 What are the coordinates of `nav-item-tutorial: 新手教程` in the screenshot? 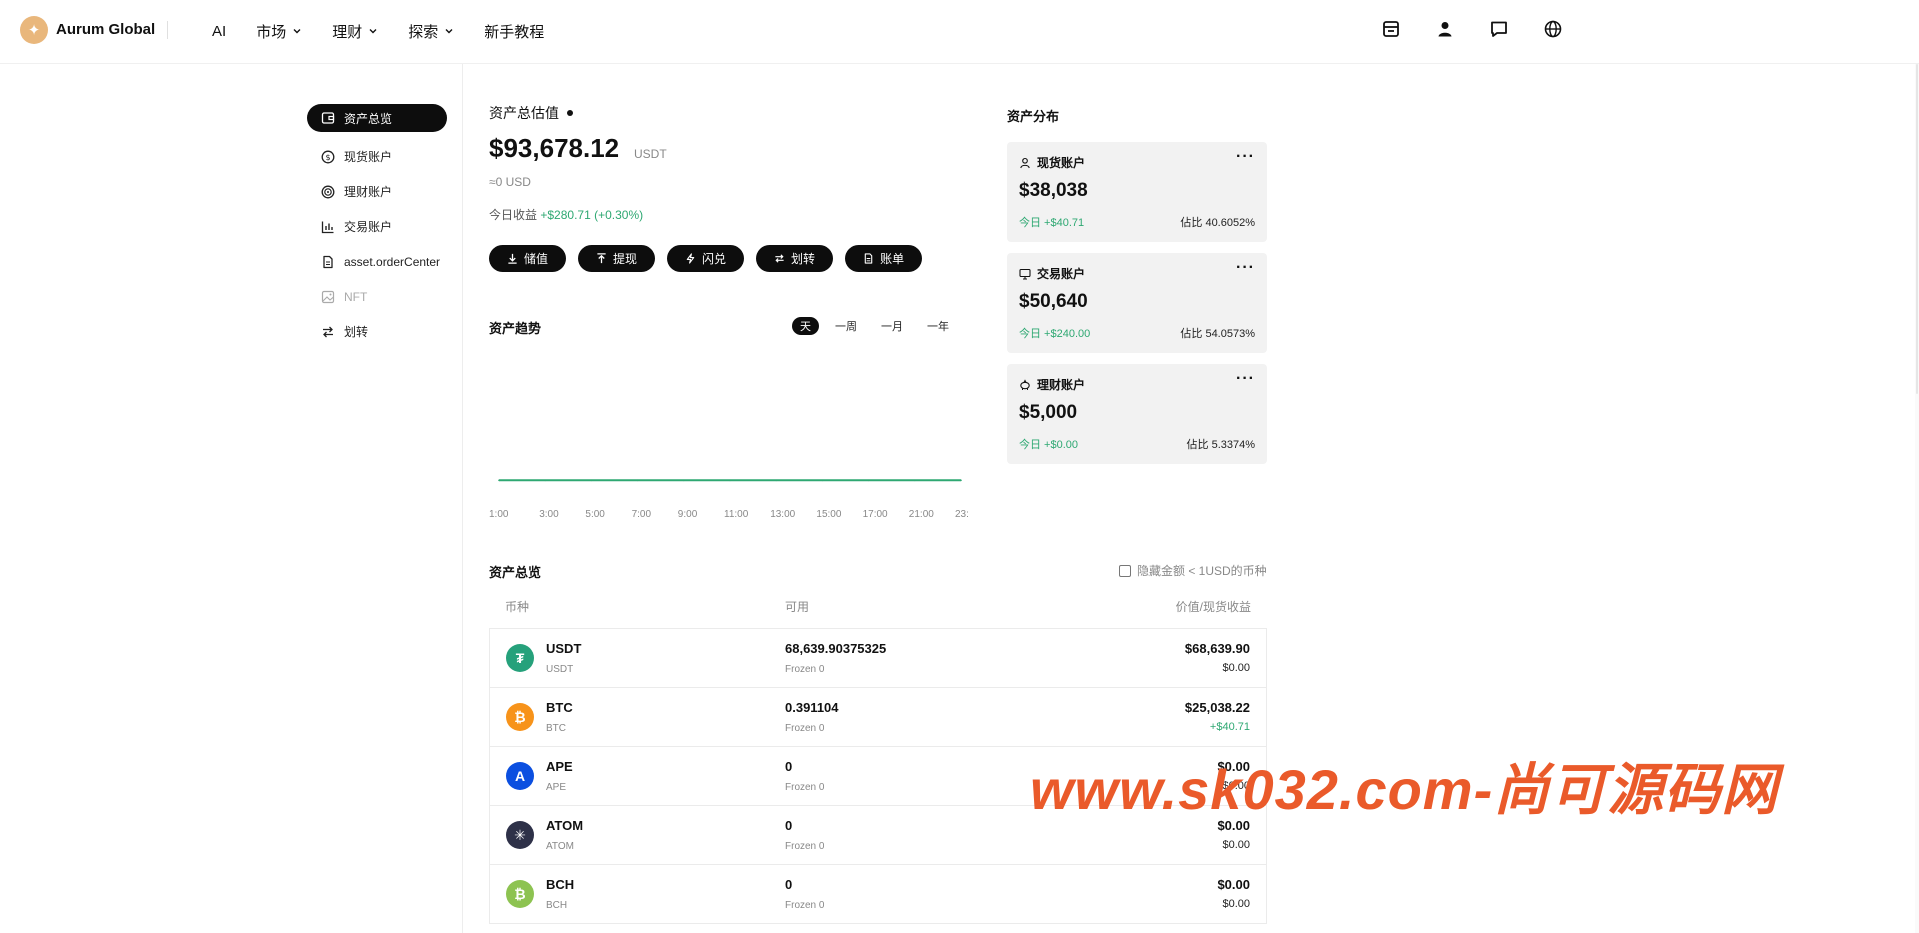 It's located at (514, 31).